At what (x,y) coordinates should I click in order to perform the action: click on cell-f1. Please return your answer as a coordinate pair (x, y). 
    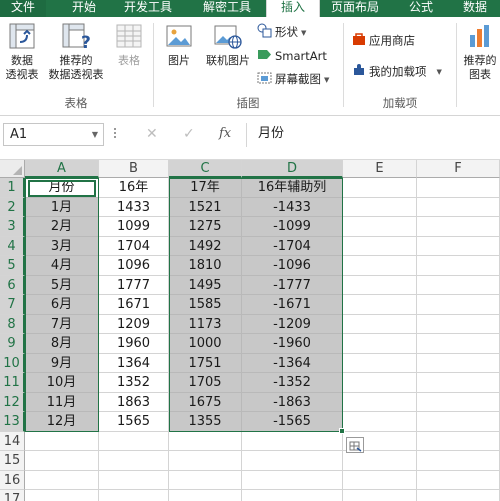
    Looking at the image, I should click on (458, 188).